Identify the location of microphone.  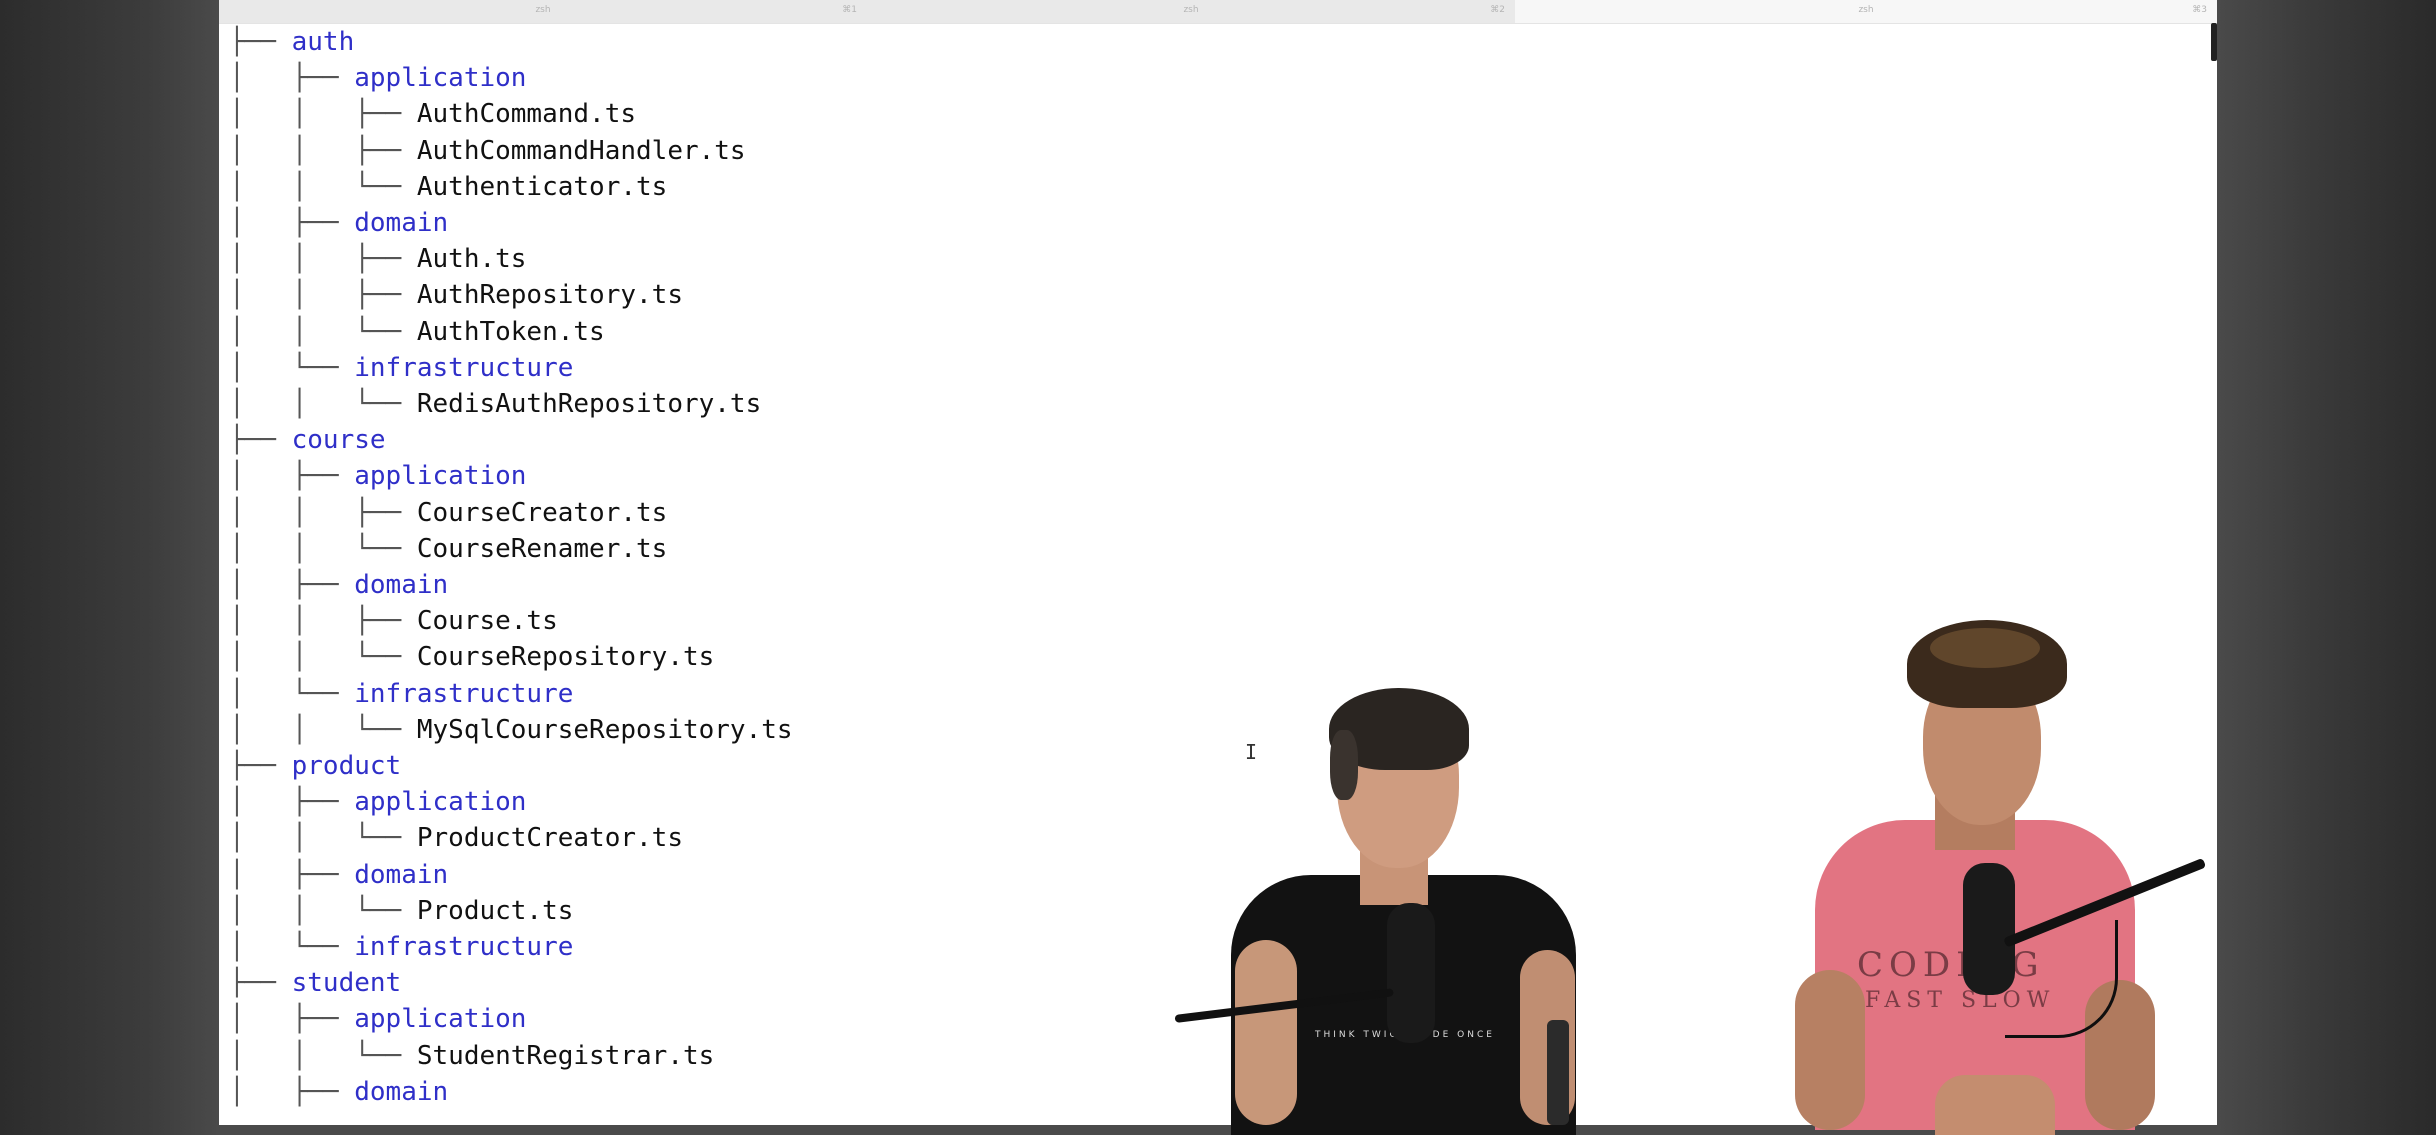
(1411, 973).